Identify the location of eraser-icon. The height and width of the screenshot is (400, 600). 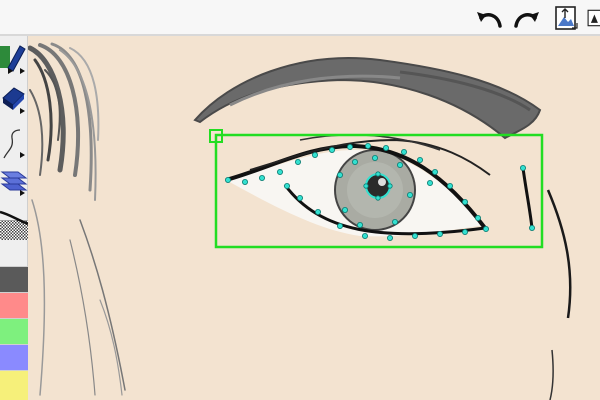
(13, 100).